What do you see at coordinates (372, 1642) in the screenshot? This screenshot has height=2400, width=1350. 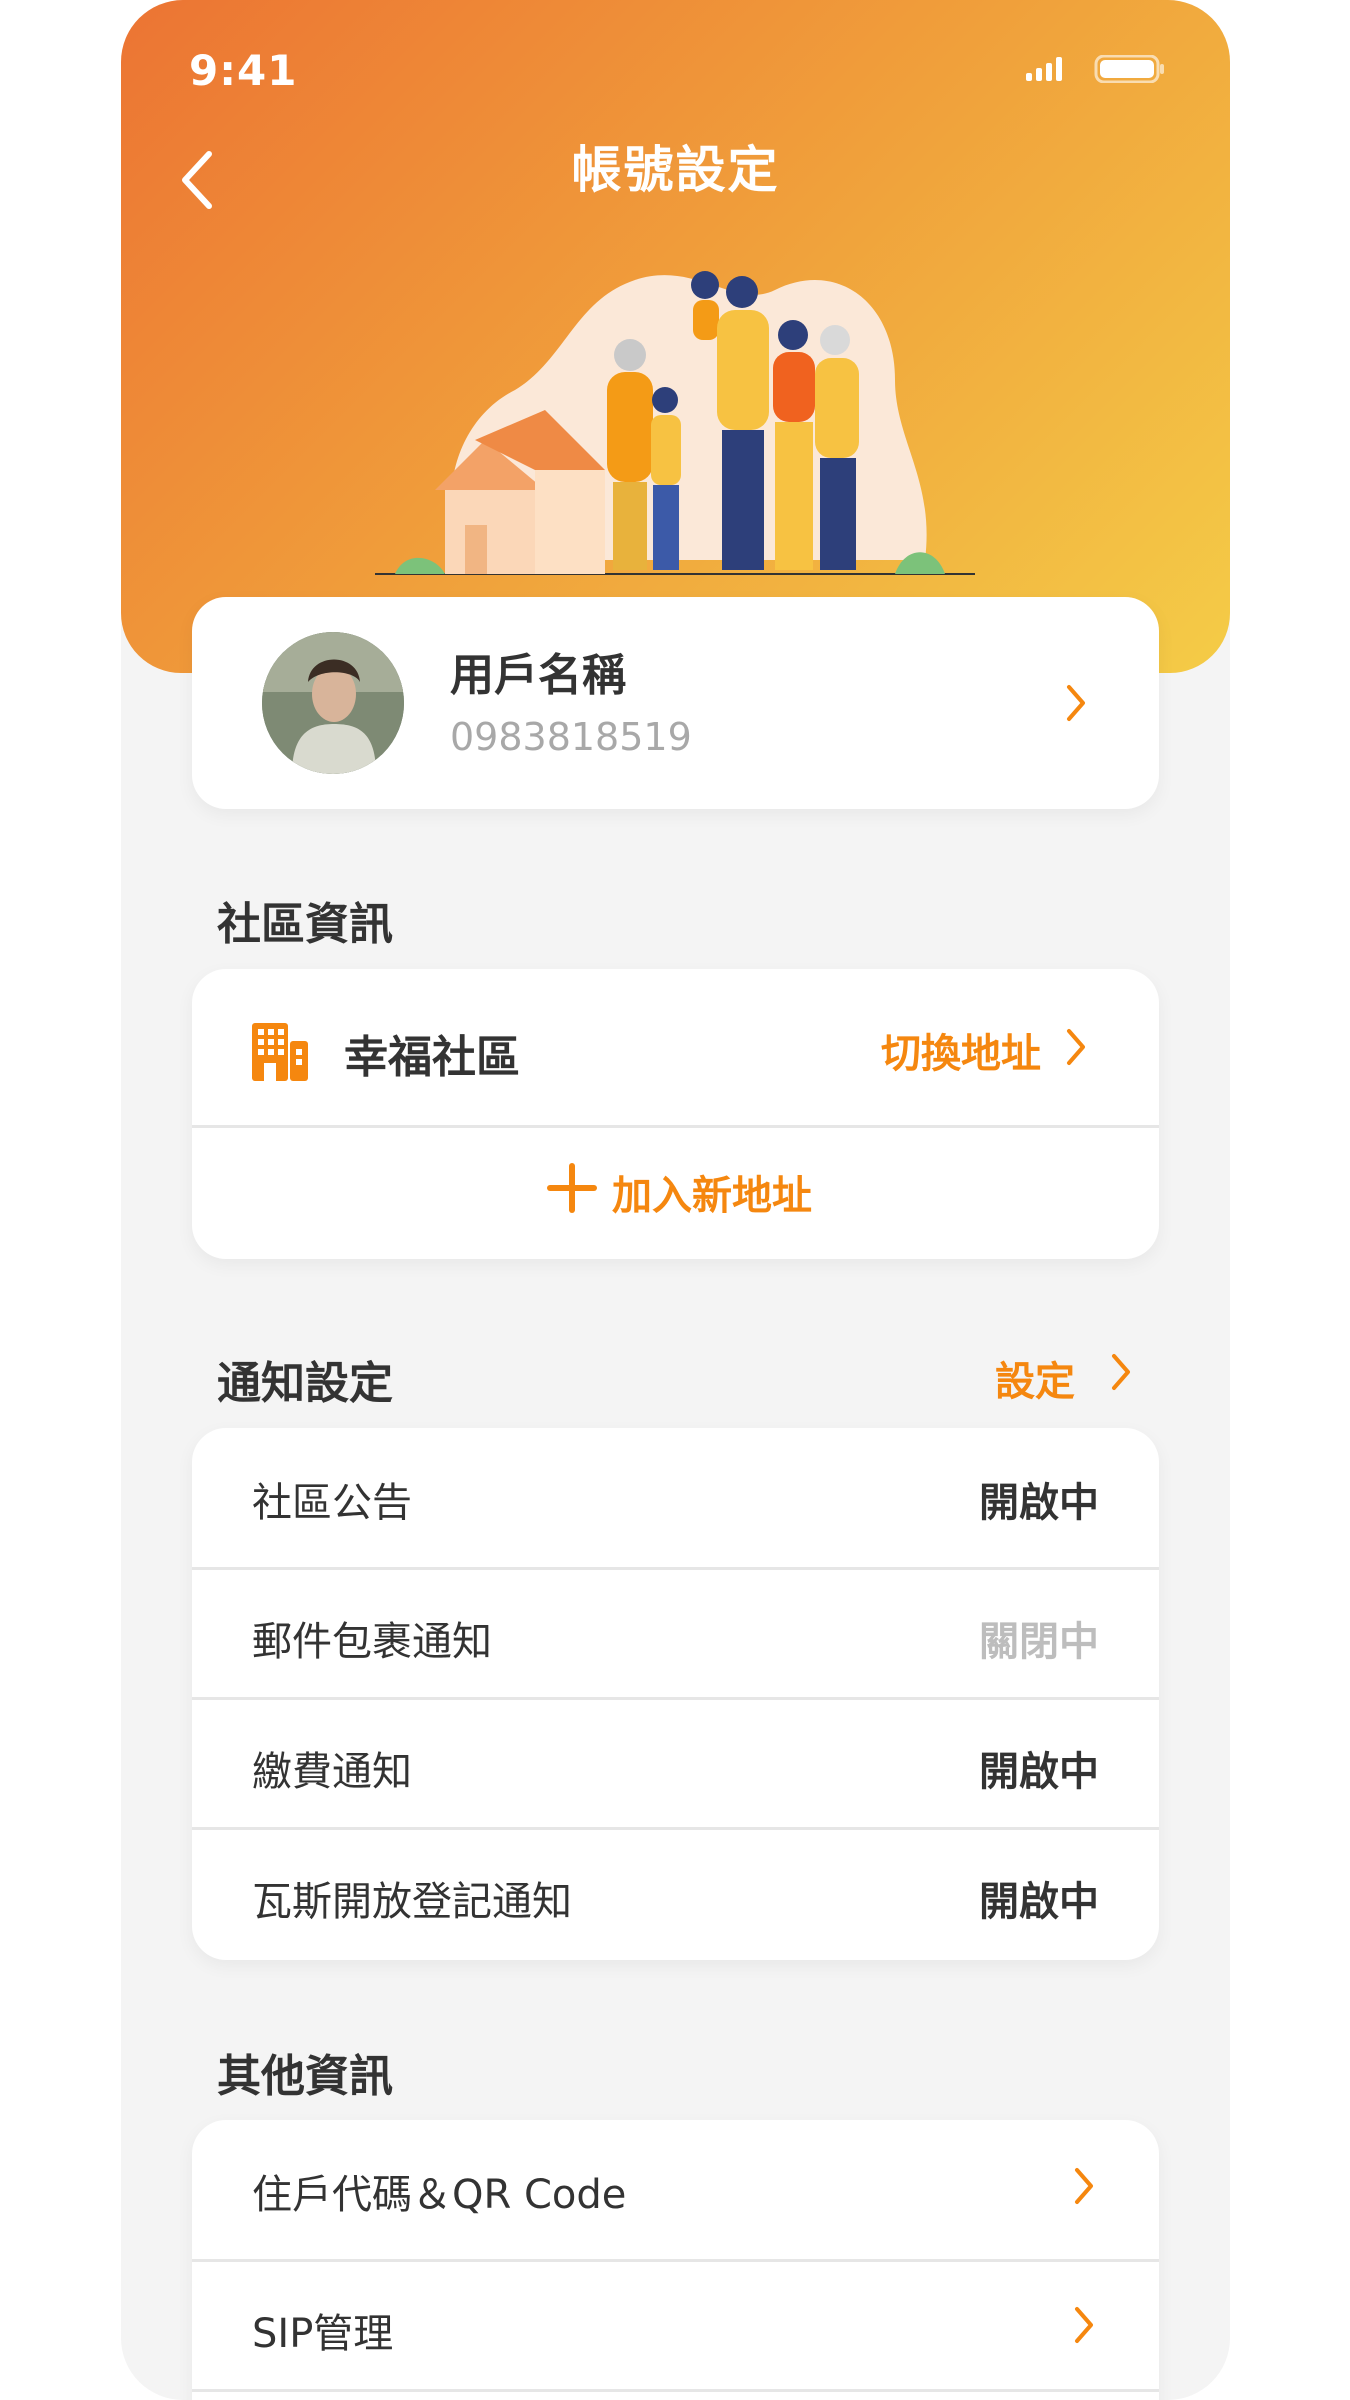 I see `notification-label: 郵件包裹通知` at bounding box center [372, 1642].